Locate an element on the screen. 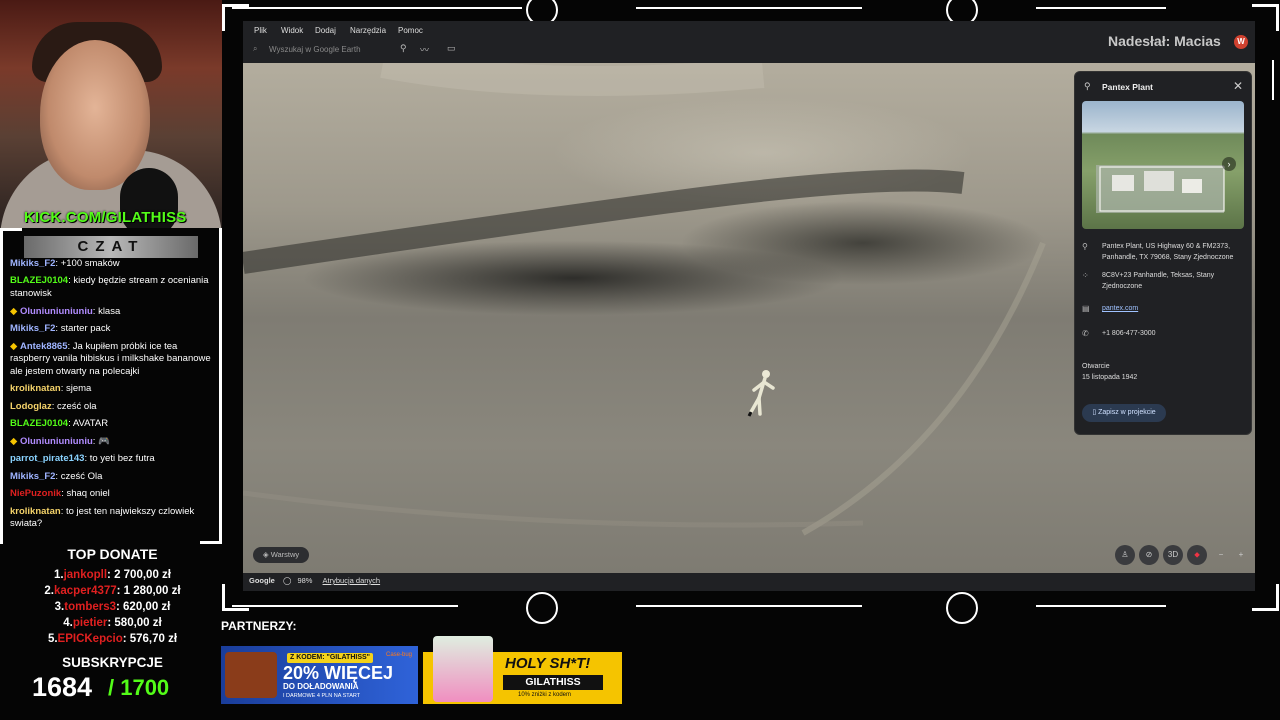 Image resolution: width=1280 pixels, height=720 pixels. search-bar: ⌕ Wyszukaj w Google Earth is located at coordinates (317, 50).